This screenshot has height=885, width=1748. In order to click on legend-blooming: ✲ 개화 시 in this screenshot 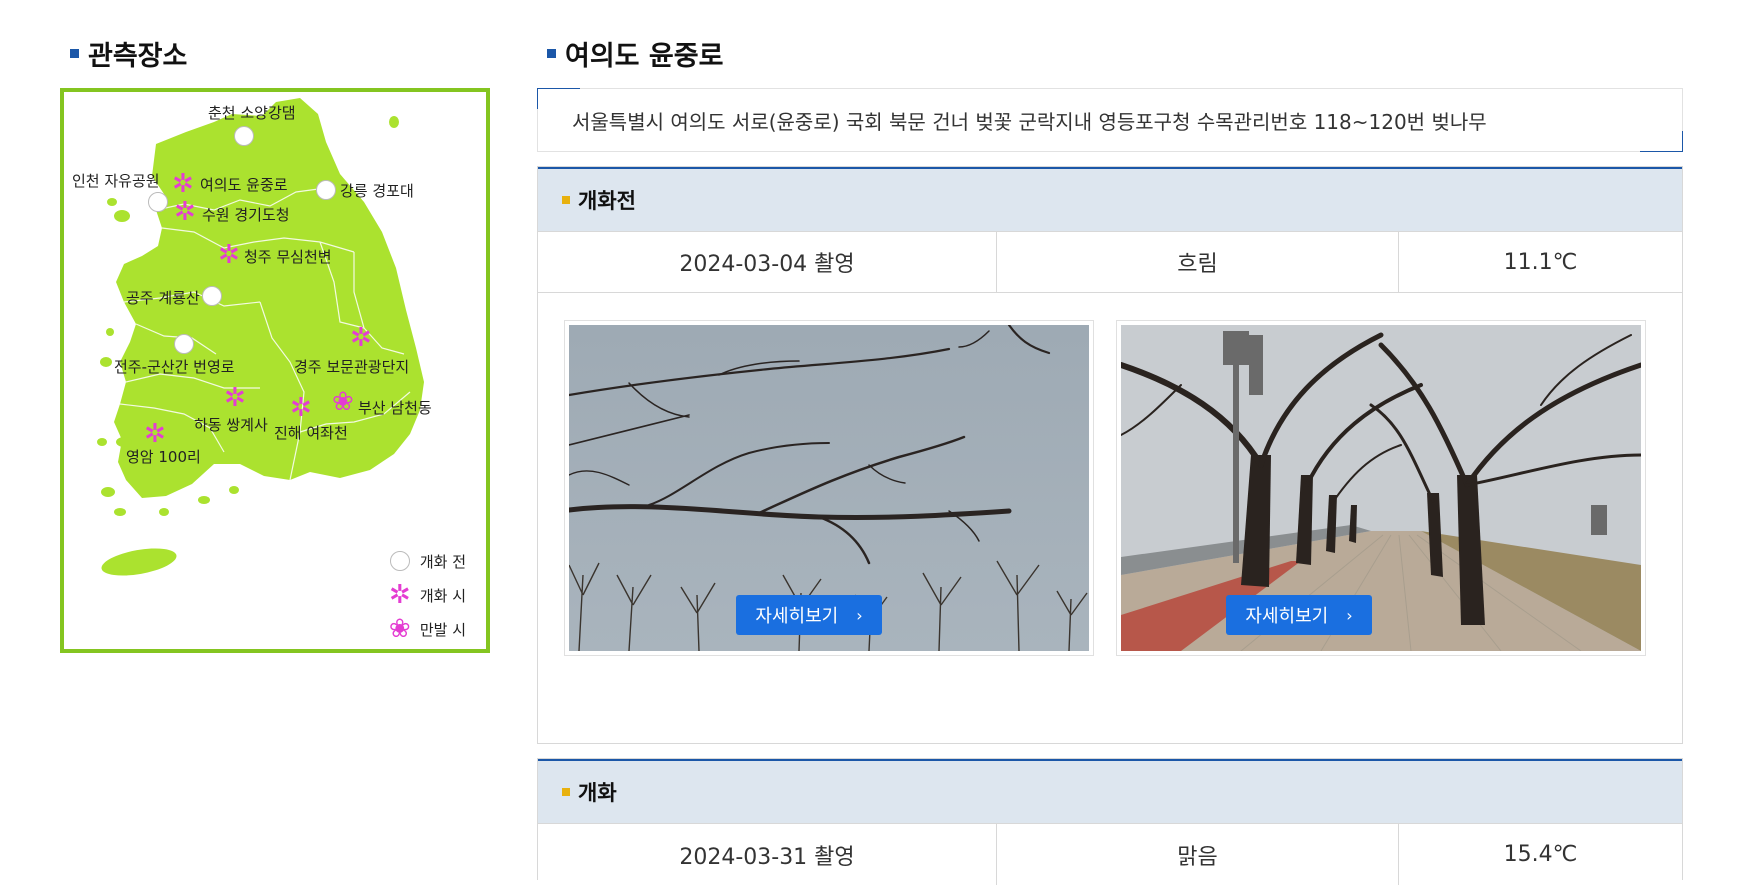, I will do `click(426, 595)`.